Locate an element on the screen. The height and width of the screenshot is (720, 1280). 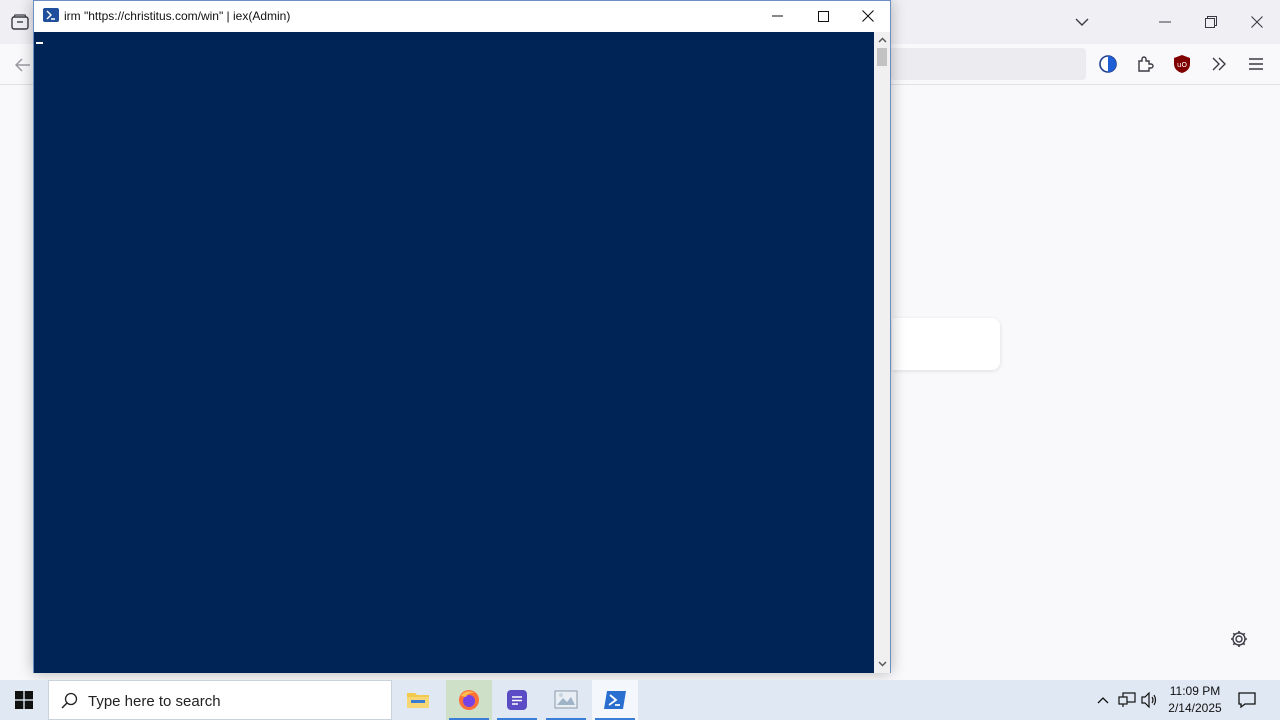
taskbar-app-file-explorer is located at coordinates (418, 700).